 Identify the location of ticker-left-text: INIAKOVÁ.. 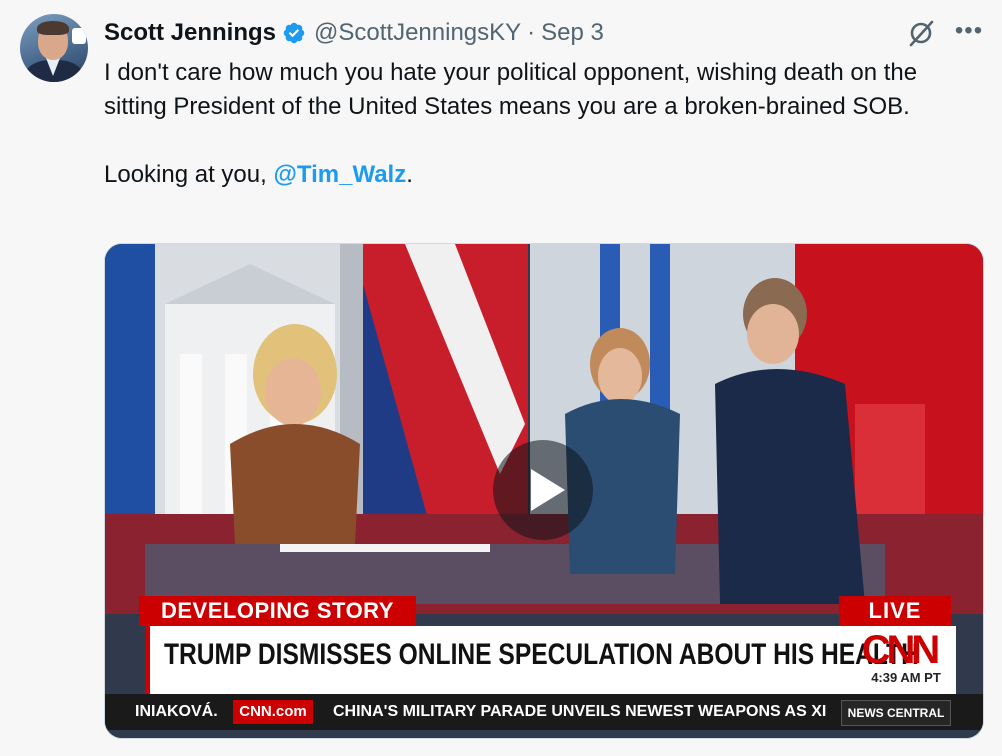
(176, 711).